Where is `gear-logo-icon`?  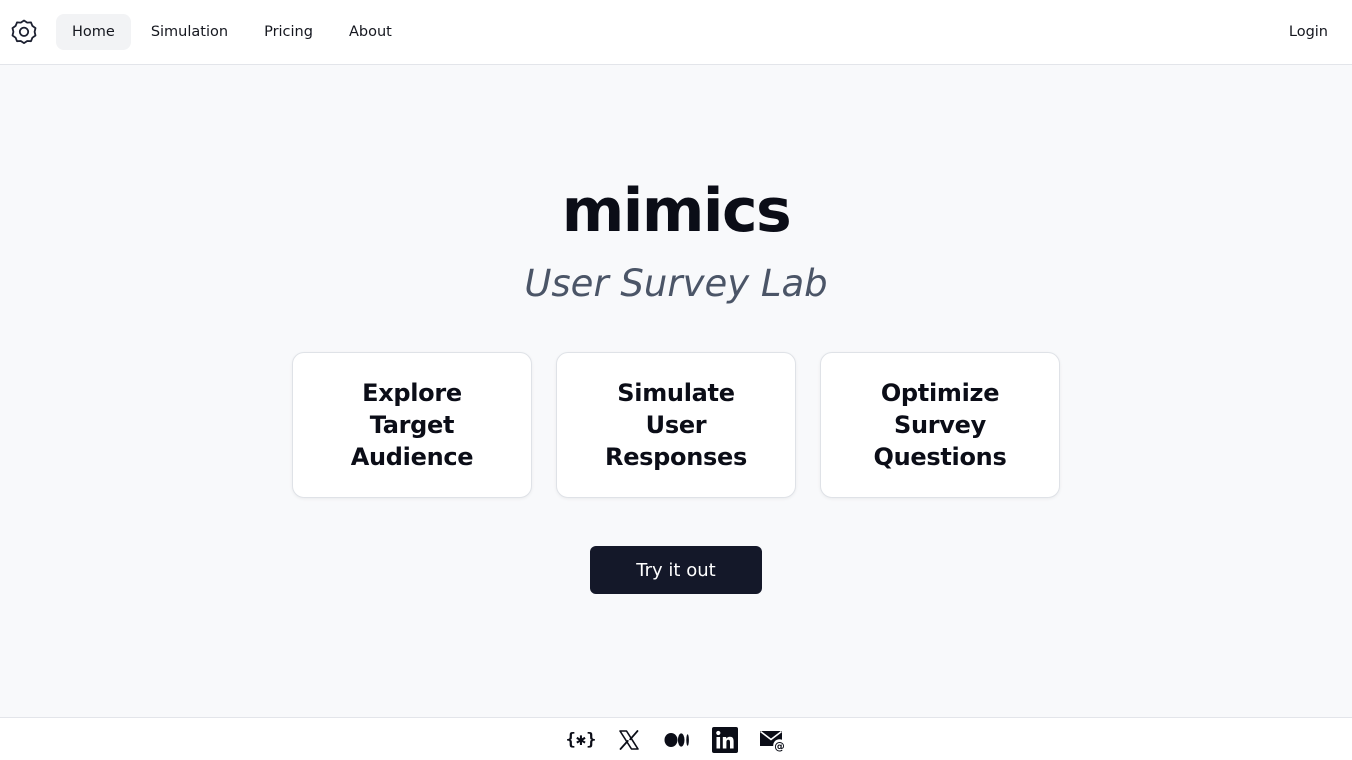 gear-logo-icon is located at coordinates (24, 32).